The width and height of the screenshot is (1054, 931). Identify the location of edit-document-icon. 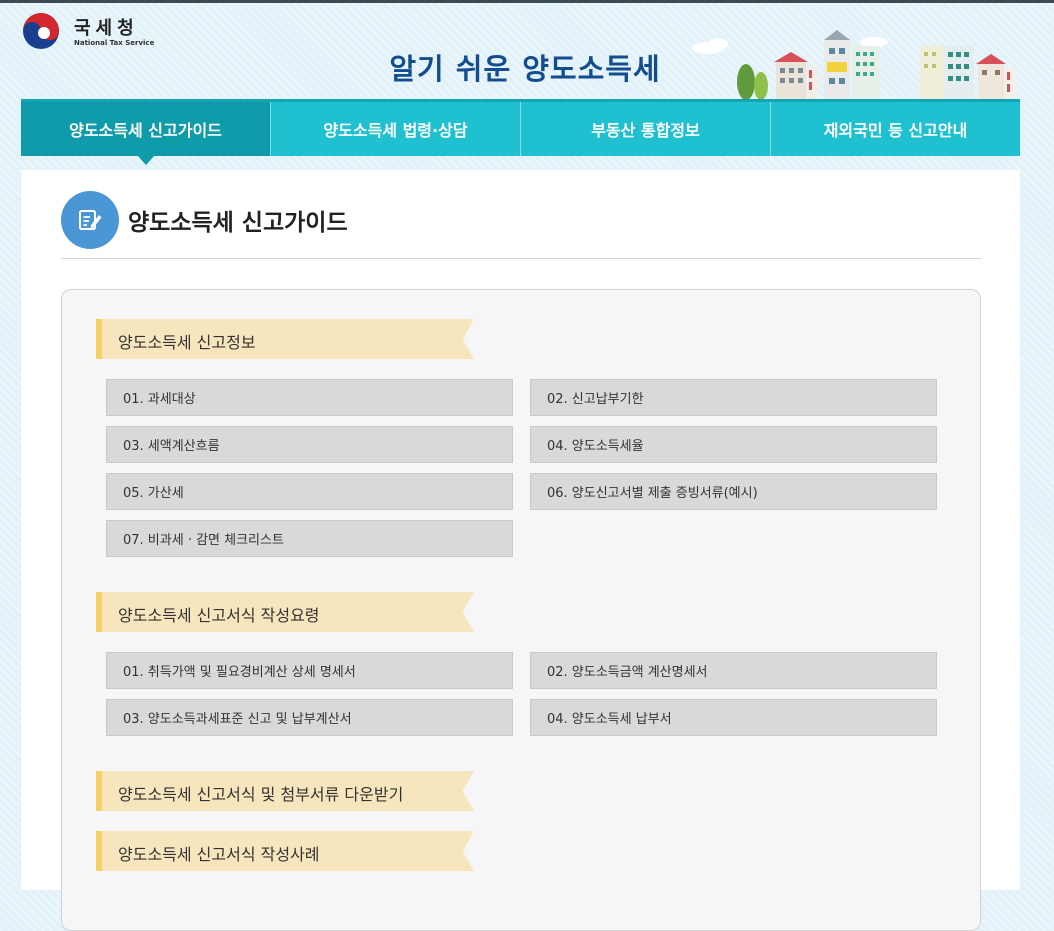
(90, 220).